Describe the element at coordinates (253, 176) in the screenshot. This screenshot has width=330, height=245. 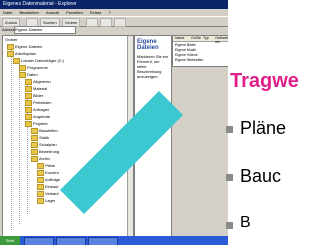
I see `slide-bullet: Bauc` at that location.